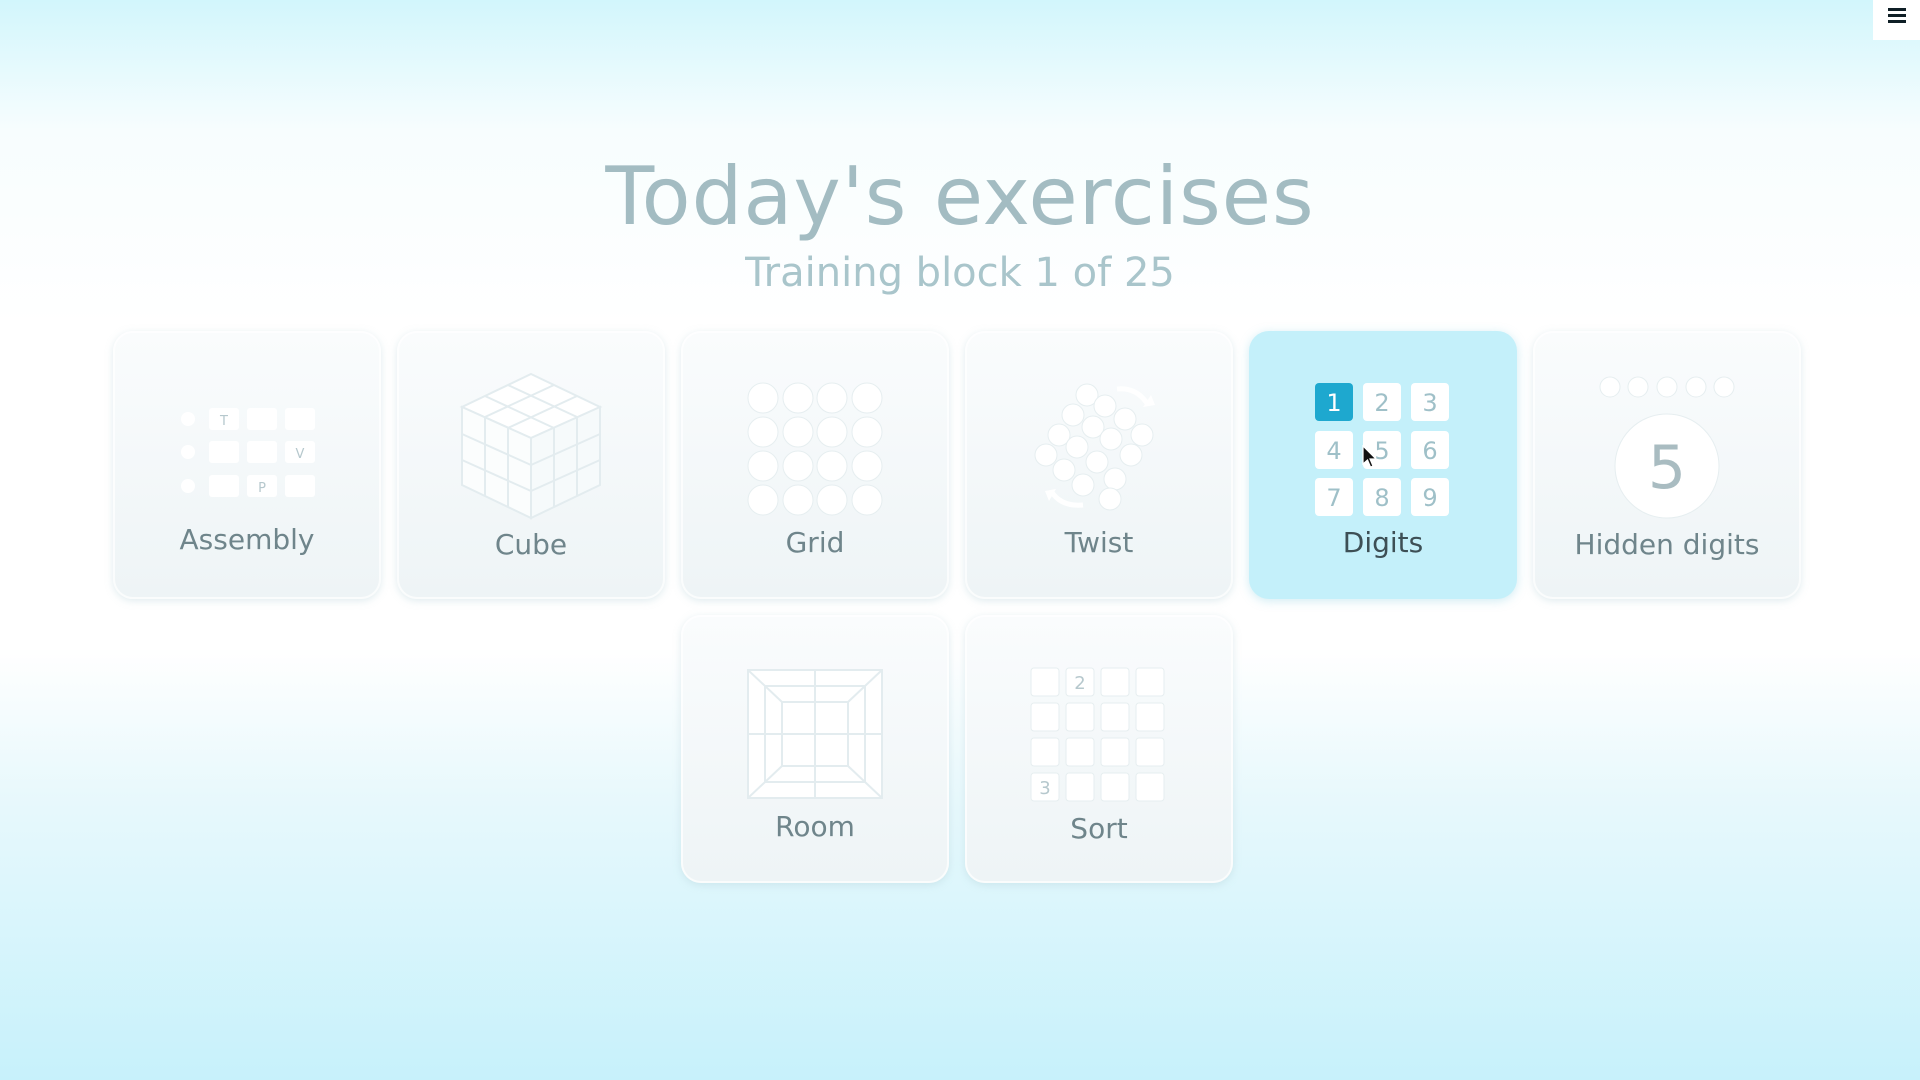 The height and width of the screenshot is (1080, 1920). What do you see at coordinates (223, 421) in the screenshot?
I see `svg-text: T` at bounding box center [223, 421].